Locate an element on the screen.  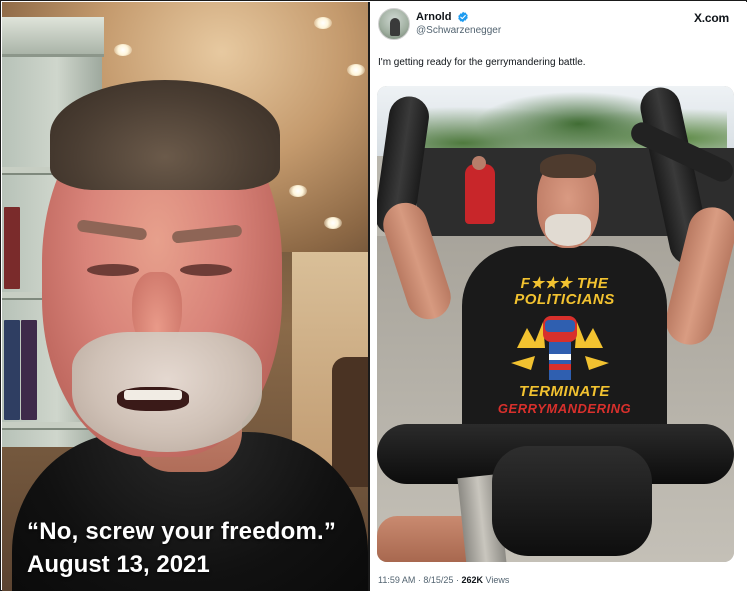
doorway is located at coordinates (350, 422).